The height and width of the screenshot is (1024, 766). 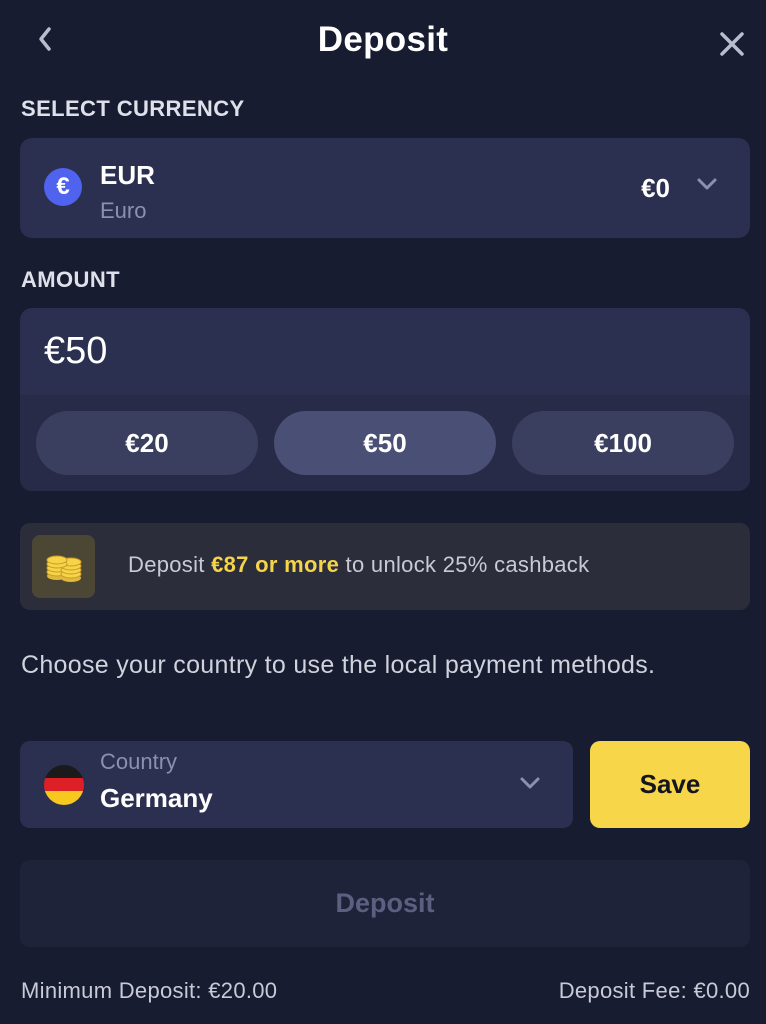 What do you see at coordinates (670, 784) in the screenshot?
I see `save-button: Save` at bounding box center [670, 784].